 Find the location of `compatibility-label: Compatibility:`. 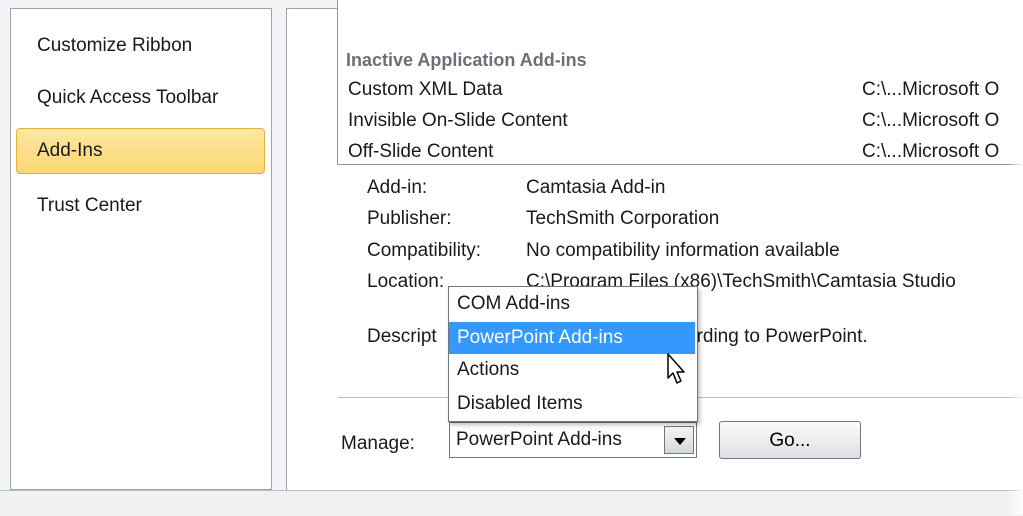

compatibility-label: Compatibility: is located at coordinates (424, 250).